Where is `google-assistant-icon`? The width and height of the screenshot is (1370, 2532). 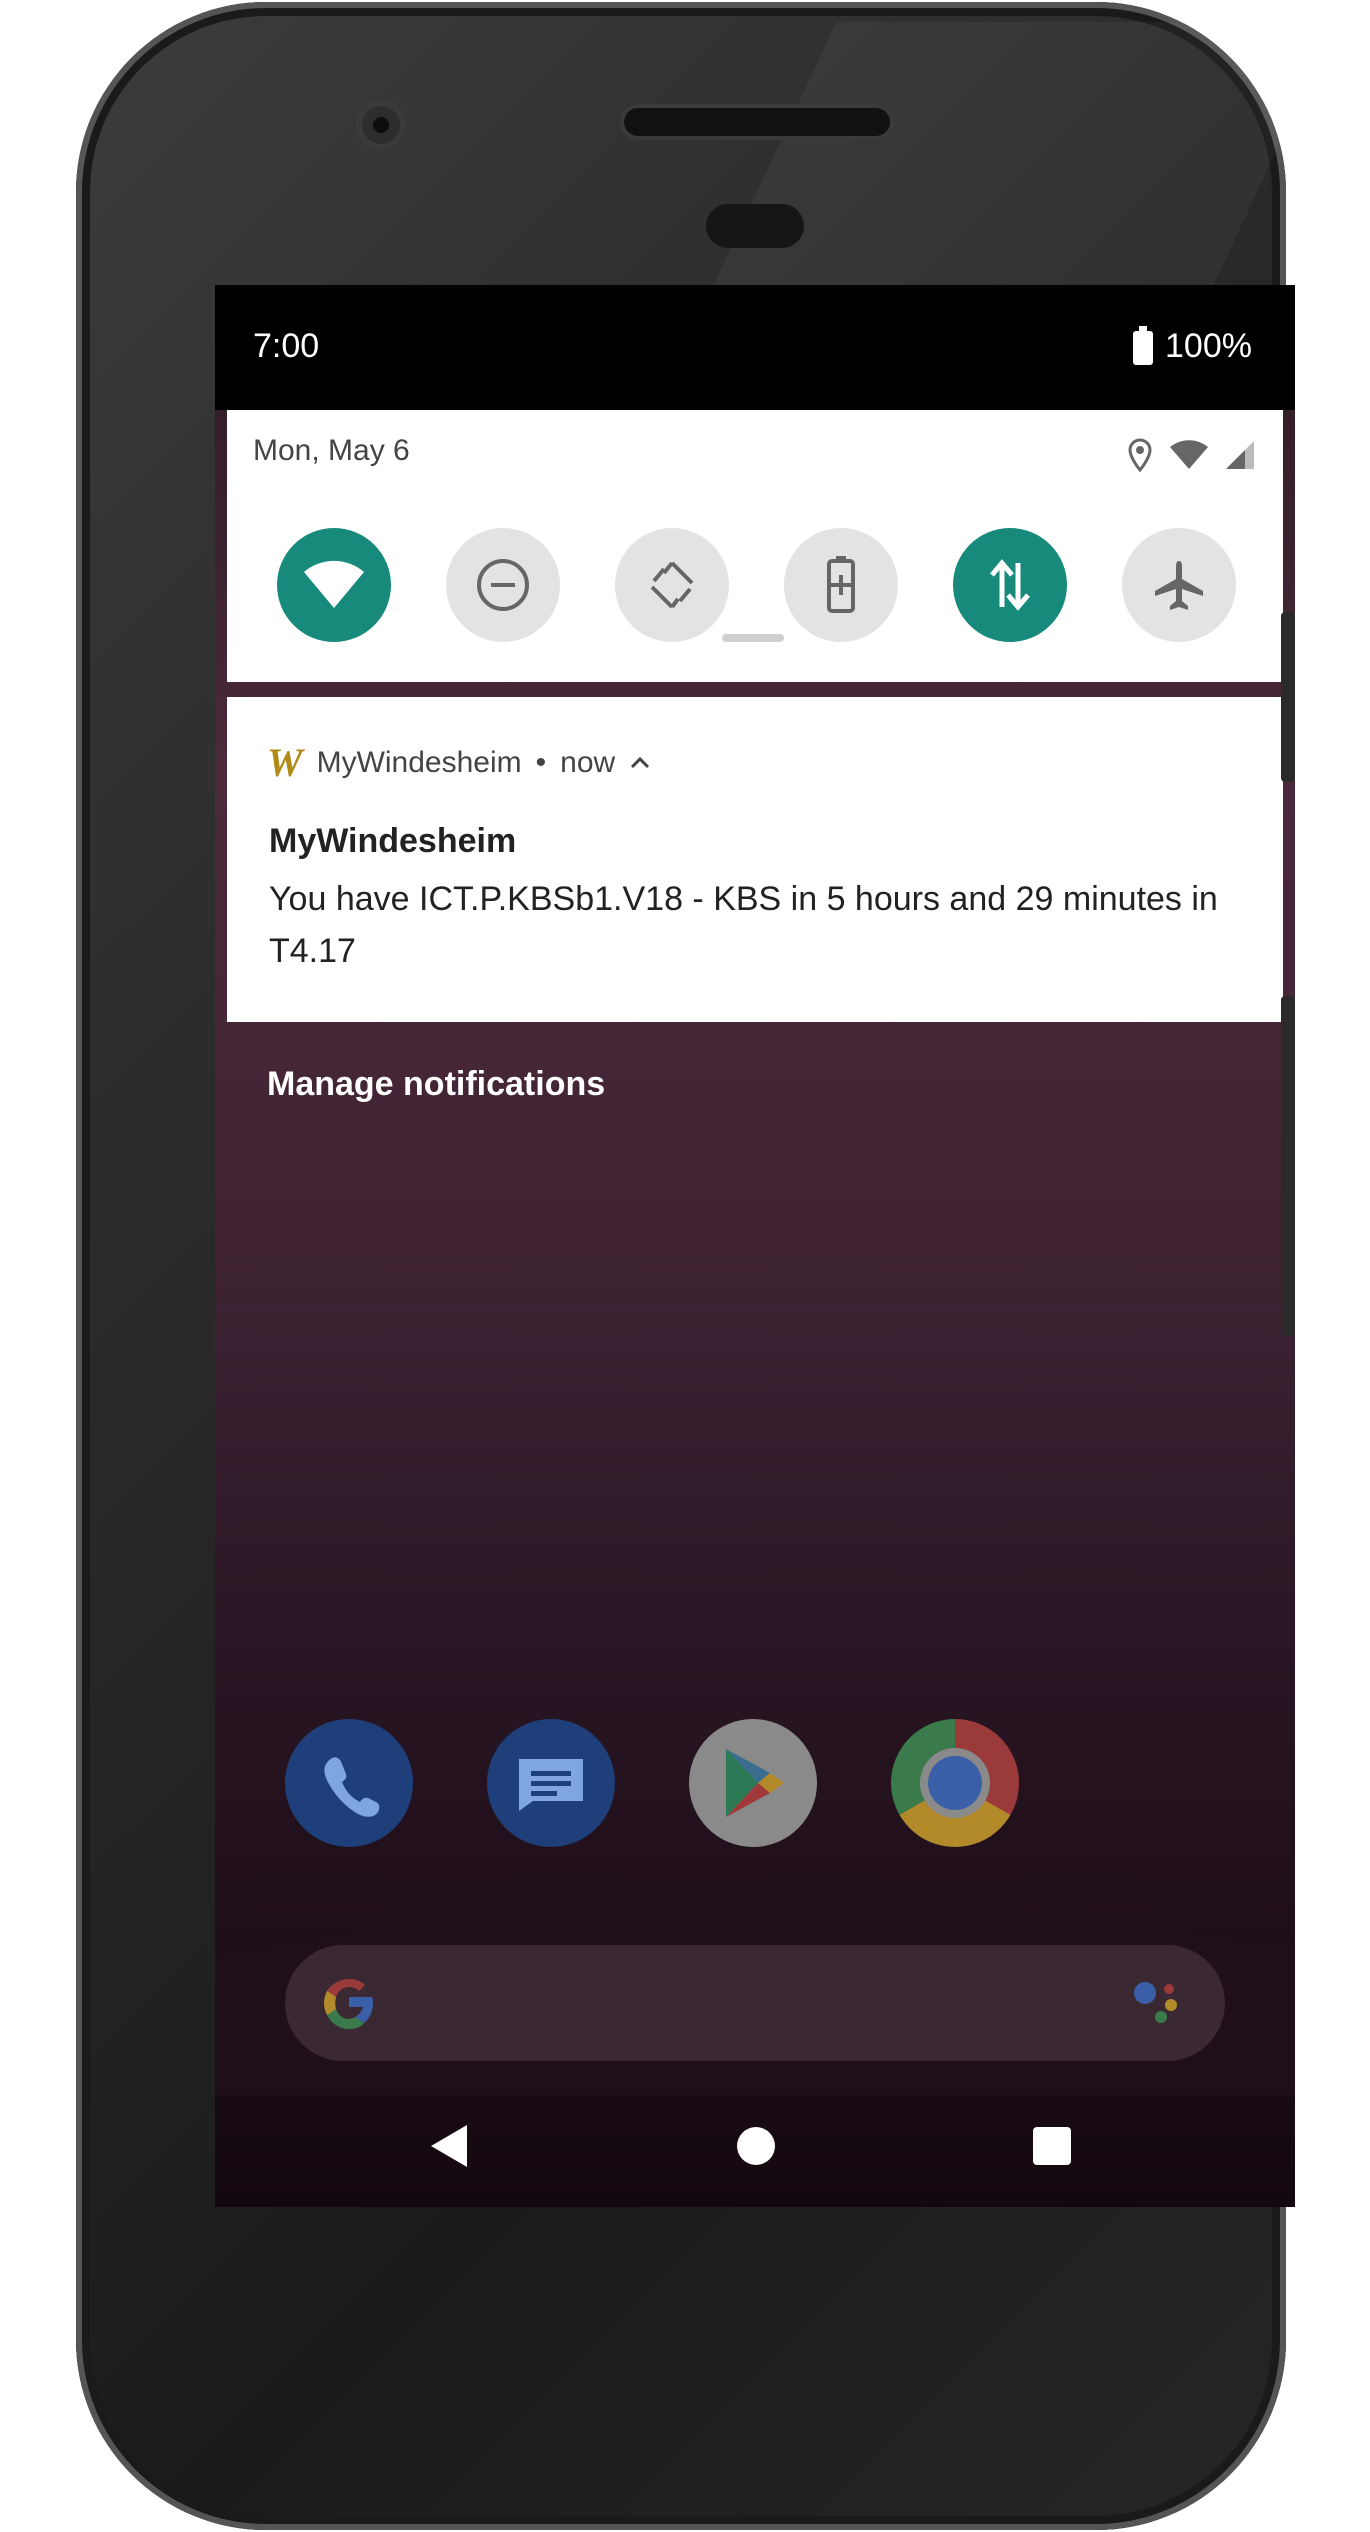 google-assistant-icon is located at coordinates (1155, 2002).